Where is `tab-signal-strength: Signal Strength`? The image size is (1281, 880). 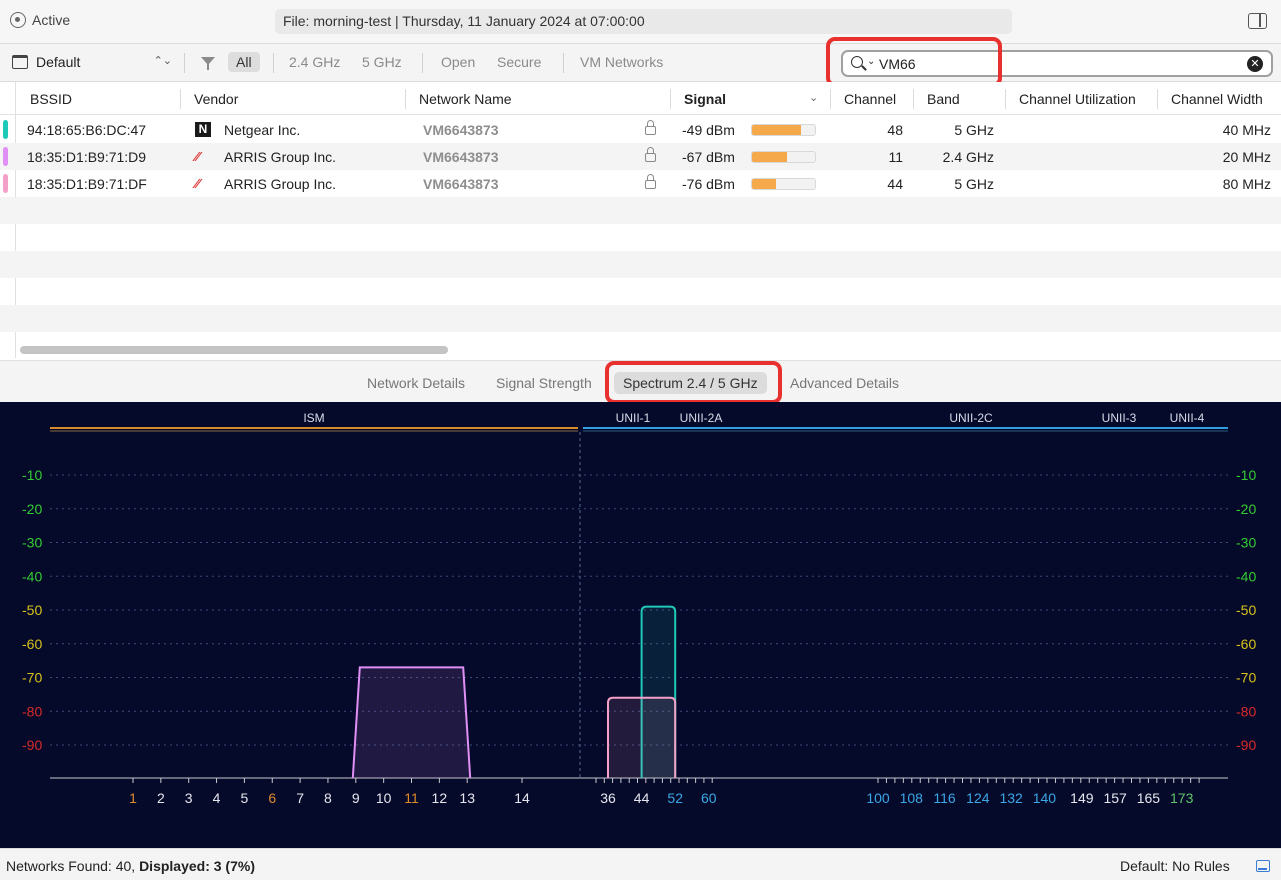 tab-signal-strength: Signal Strength is located at coordinates (544, 383).